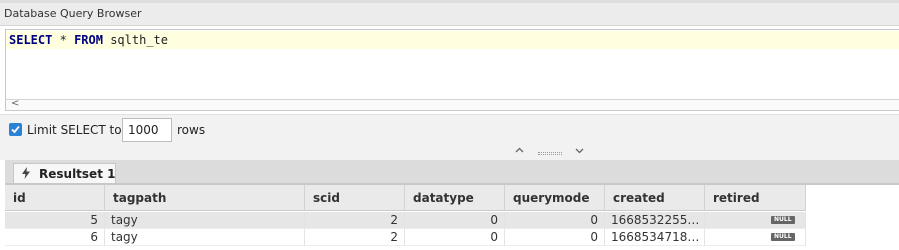 This screenshot has width=899, height=250. Describe the element at coordinates (77, 174) in the screenshot. I see `tab-label: Resultset 1` at that location.